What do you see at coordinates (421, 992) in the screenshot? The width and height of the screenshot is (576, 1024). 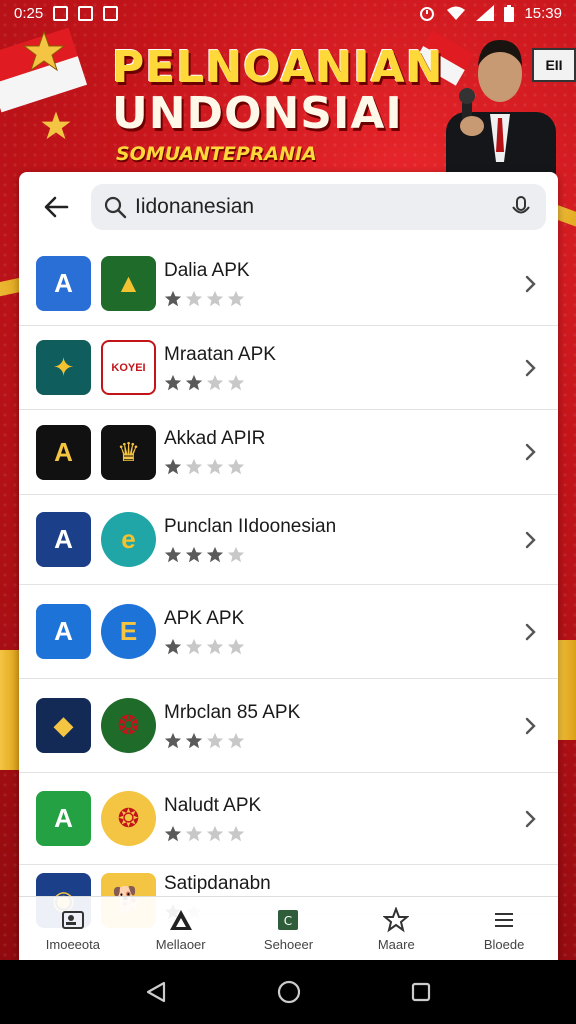 I see `recents-nav-icon` at bounding box center [421, 992].